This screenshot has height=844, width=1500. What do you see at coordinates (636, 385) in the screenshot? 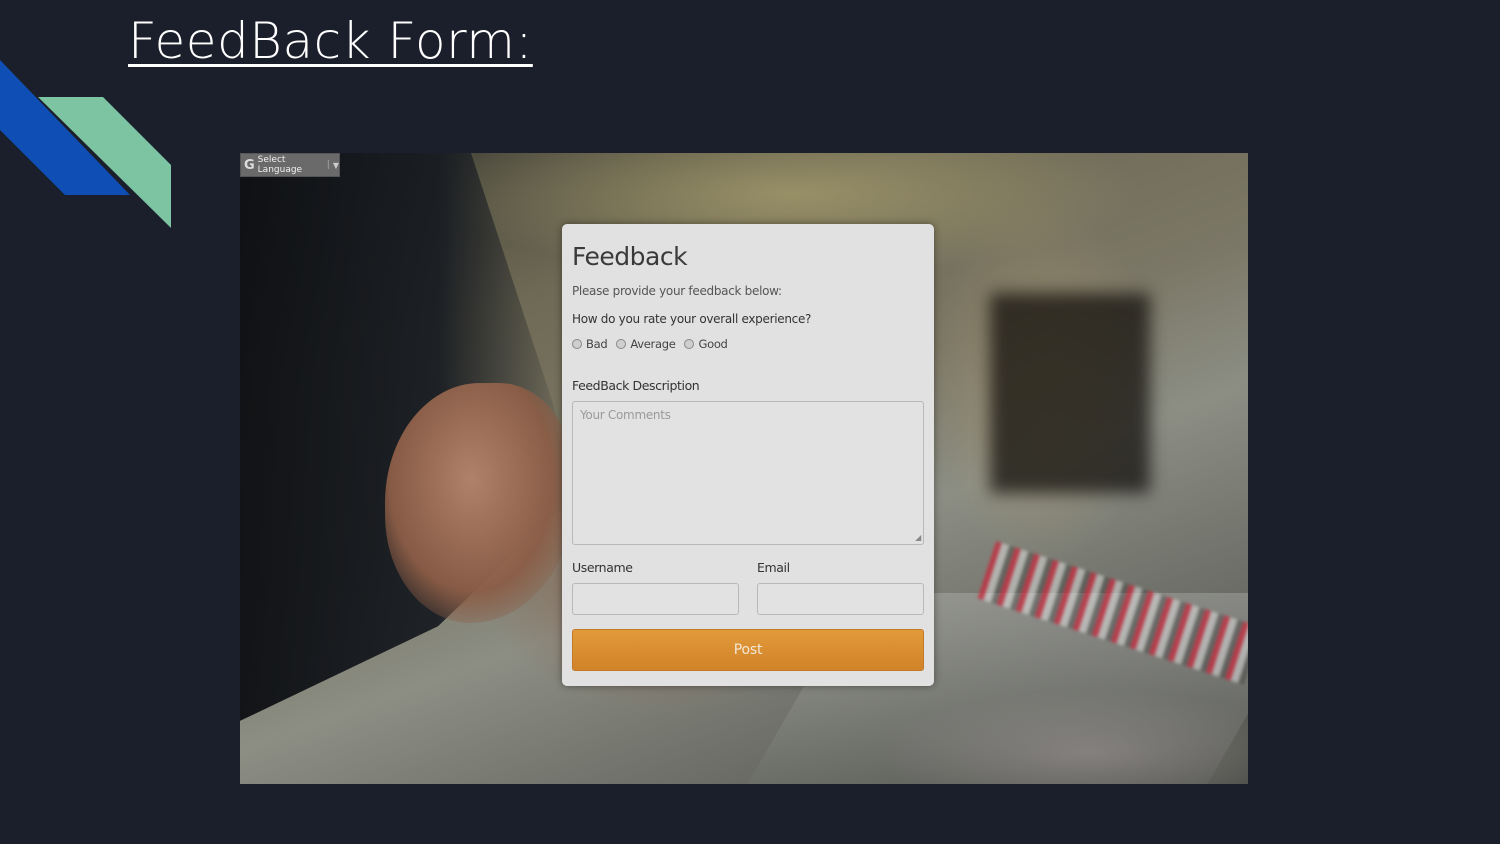
I see `description-label: FeedBack Description` at bounding box center [636, 385].